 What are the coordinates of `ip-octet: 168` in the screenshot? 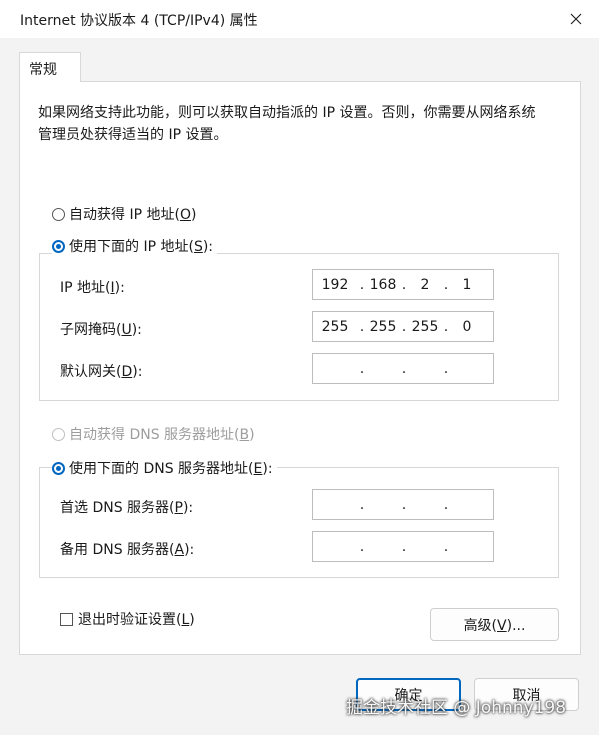 It's located at (383, 285).